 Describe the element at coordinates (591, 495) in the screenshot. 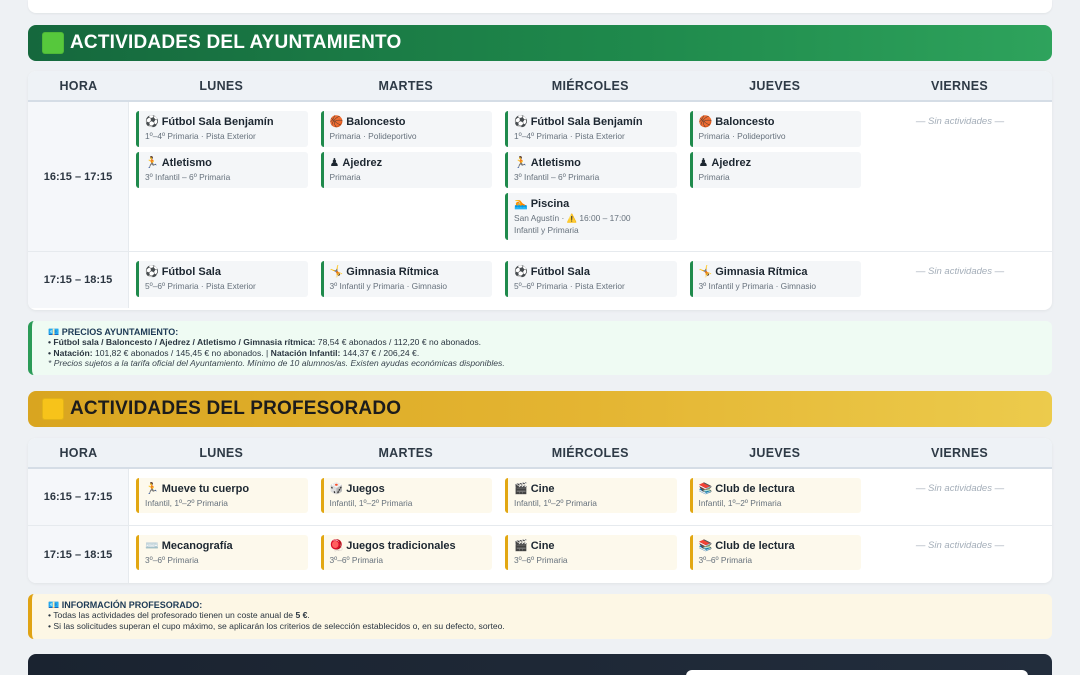

I see `activity-card: 🎬 Cine Infantil, 1º–2º Primaria` at that location.